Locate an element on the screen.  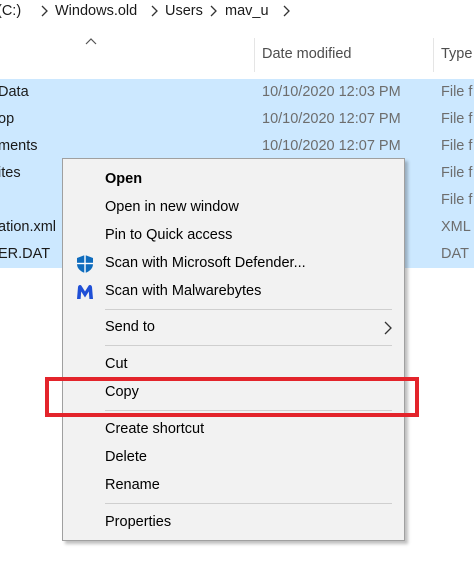
menu-item-label: Pin to Quick access is located at coordinates (169, 235).